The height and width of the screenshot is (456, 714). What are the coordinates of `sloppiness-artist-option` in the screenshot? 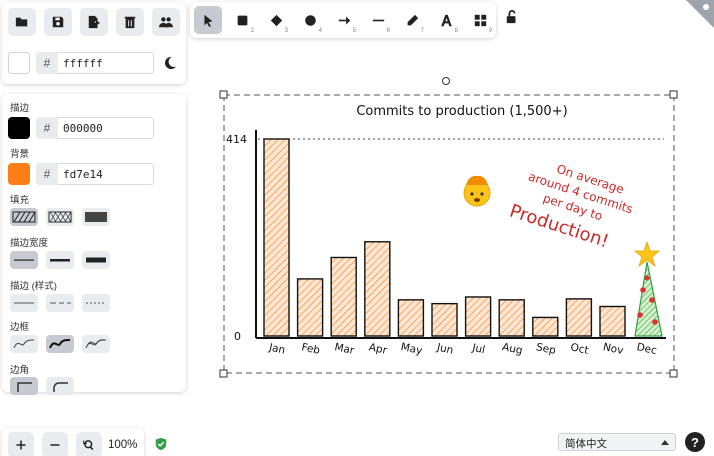 It's located at (60, 344).